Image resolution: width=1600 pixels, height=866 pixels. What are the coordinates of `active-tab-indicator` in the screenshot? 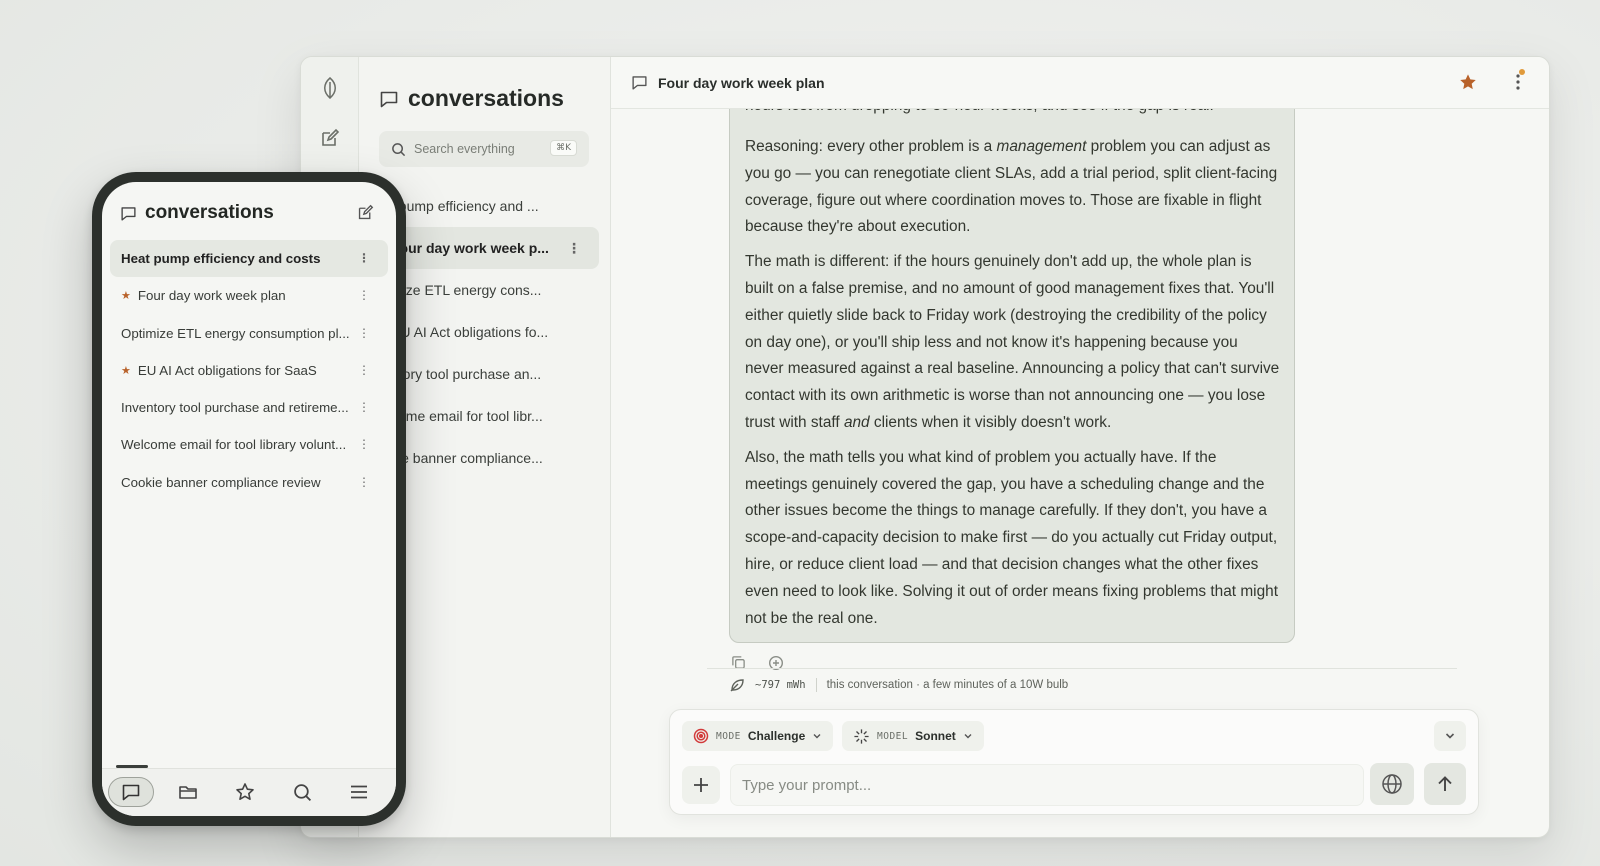 It's located at (132, 766).